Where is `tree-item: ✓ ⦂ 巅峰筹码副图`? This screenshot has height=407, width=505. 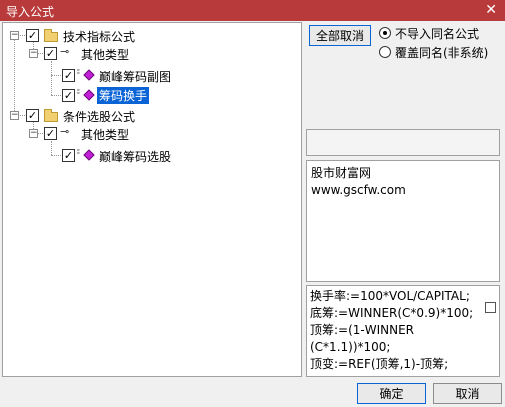
tree-item: ✓ ⦂ 巅峰筹码副图 is located at coordinates (153, 75).